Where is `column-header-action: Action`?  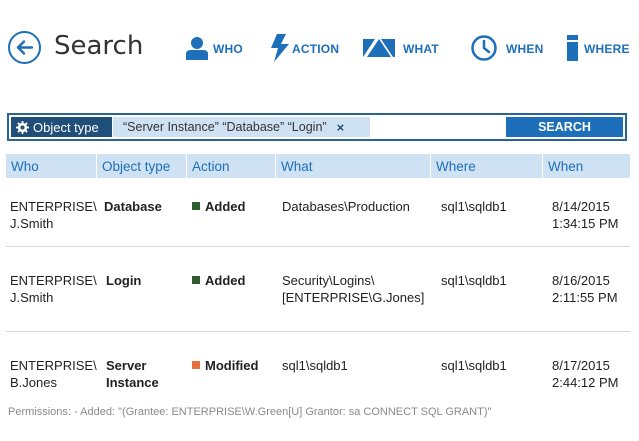
column-header-action: Action is located at coordinates (231, 166).